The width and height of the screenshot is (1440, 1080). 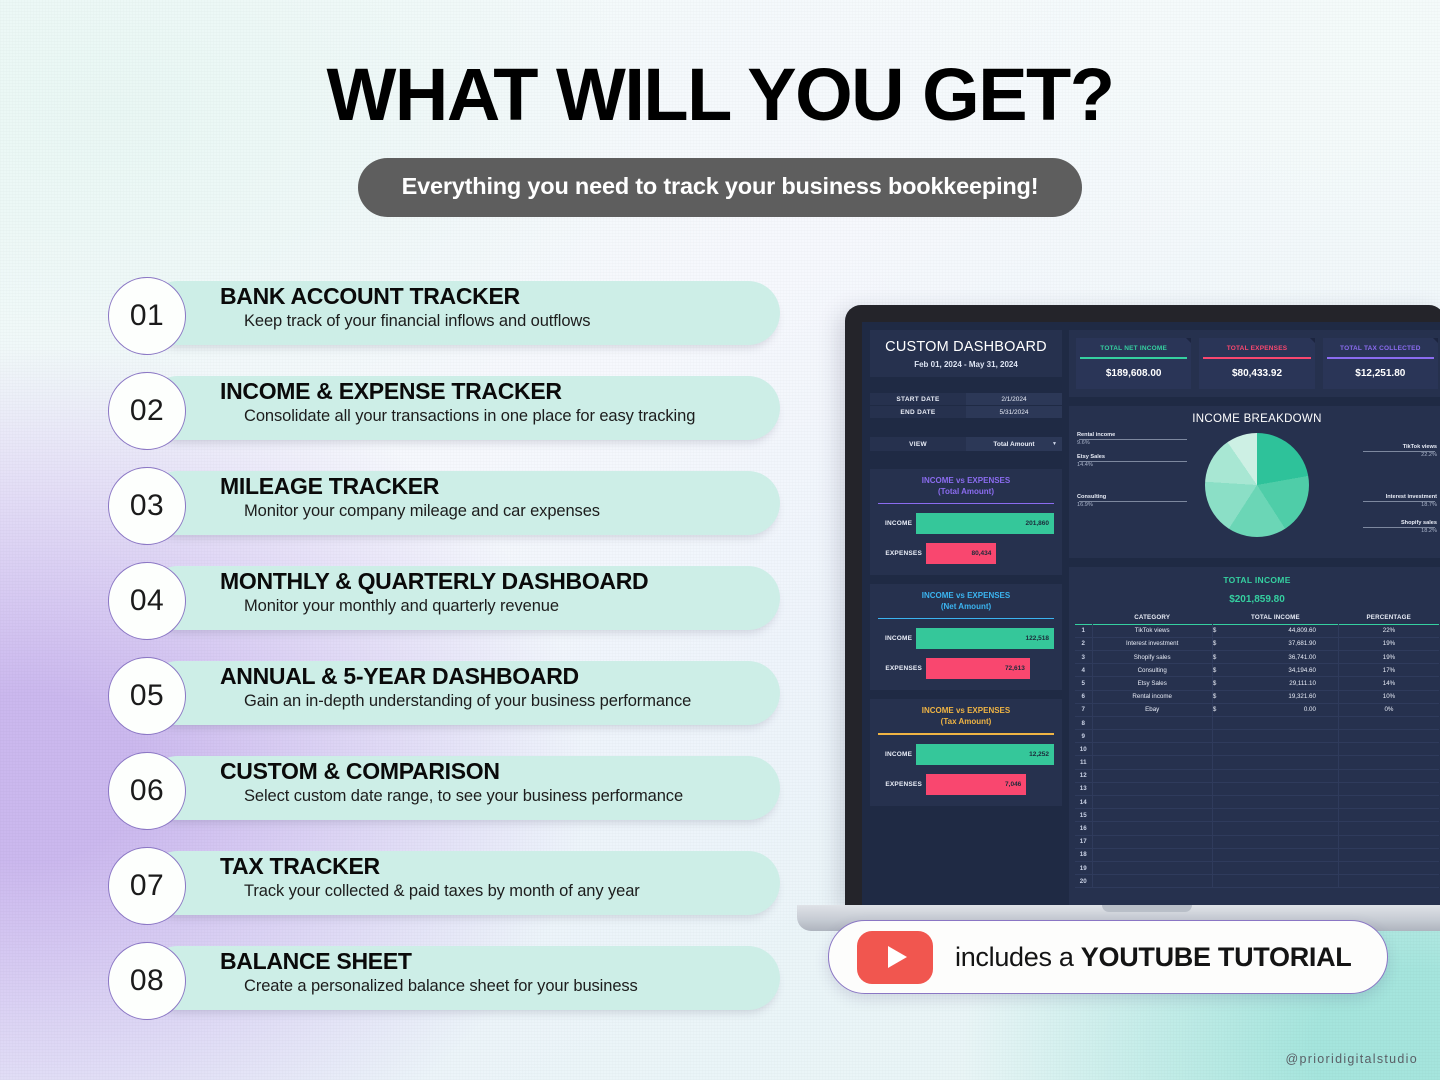 What do you see at coordinates (1380, 363) in the screenshot?
I see `kpi-card: TOTAL TAX COLLECTED $12,251.80` at bounding box center [1380, 363].